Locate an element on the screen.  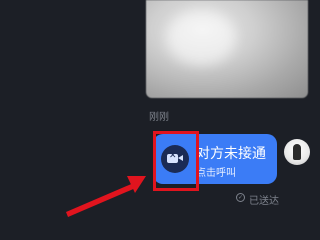
annotation-arrow is located at coordinates (106, 196).